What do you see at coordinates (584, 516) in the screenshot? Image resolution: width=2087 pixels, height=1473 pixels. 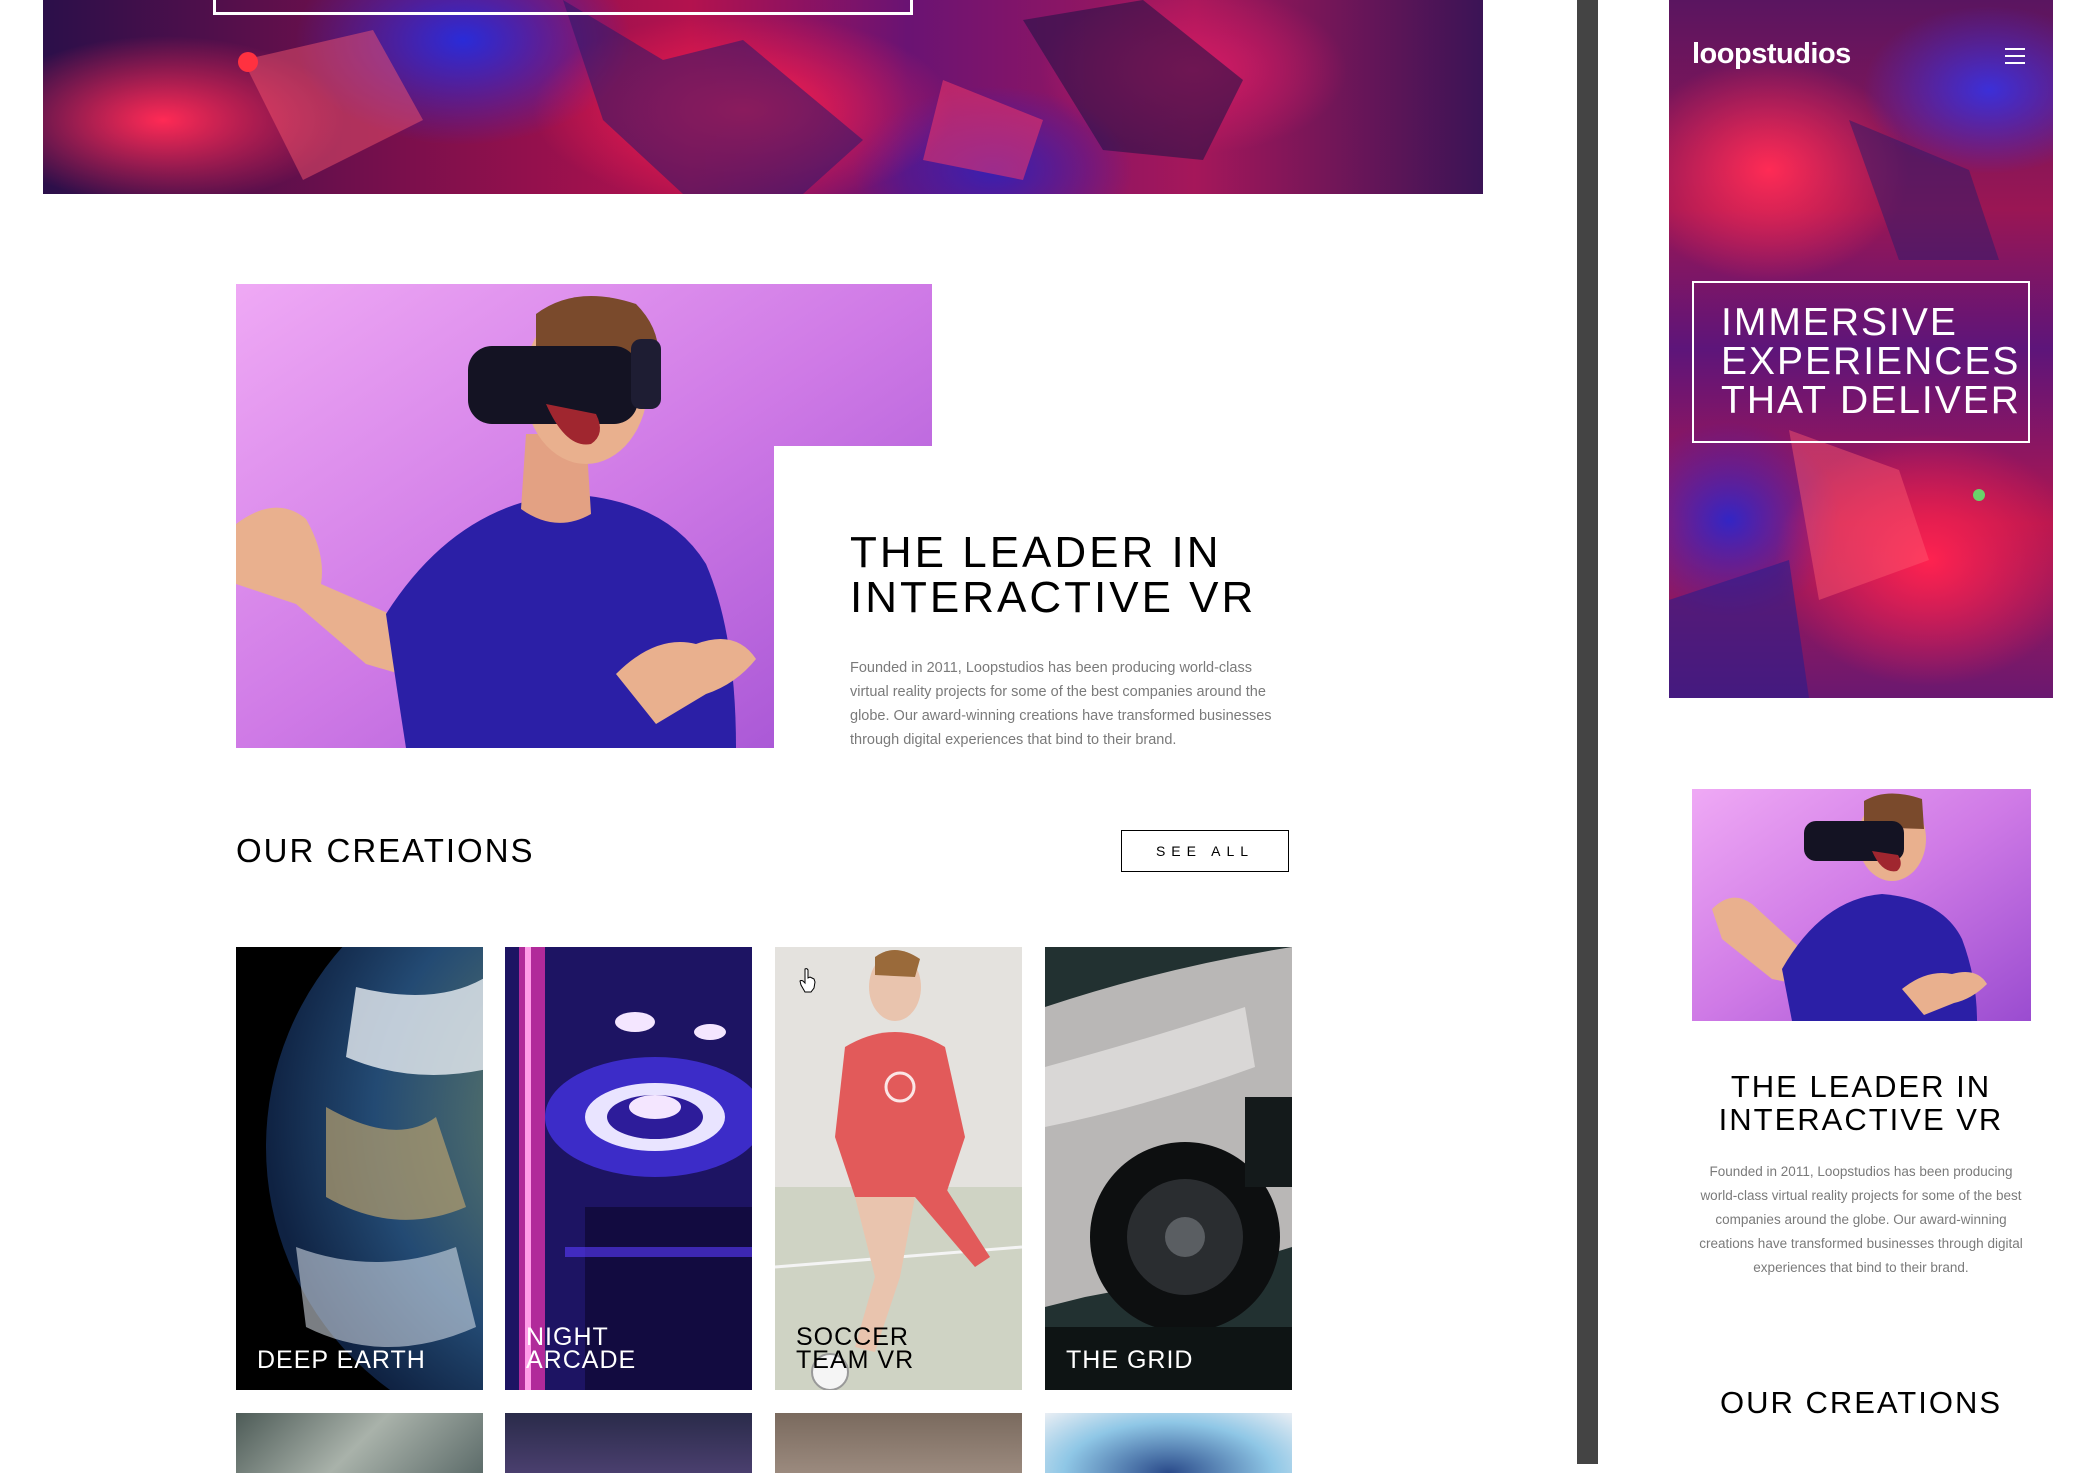 I see `vr-man-image` at bounding box center [584, 516].